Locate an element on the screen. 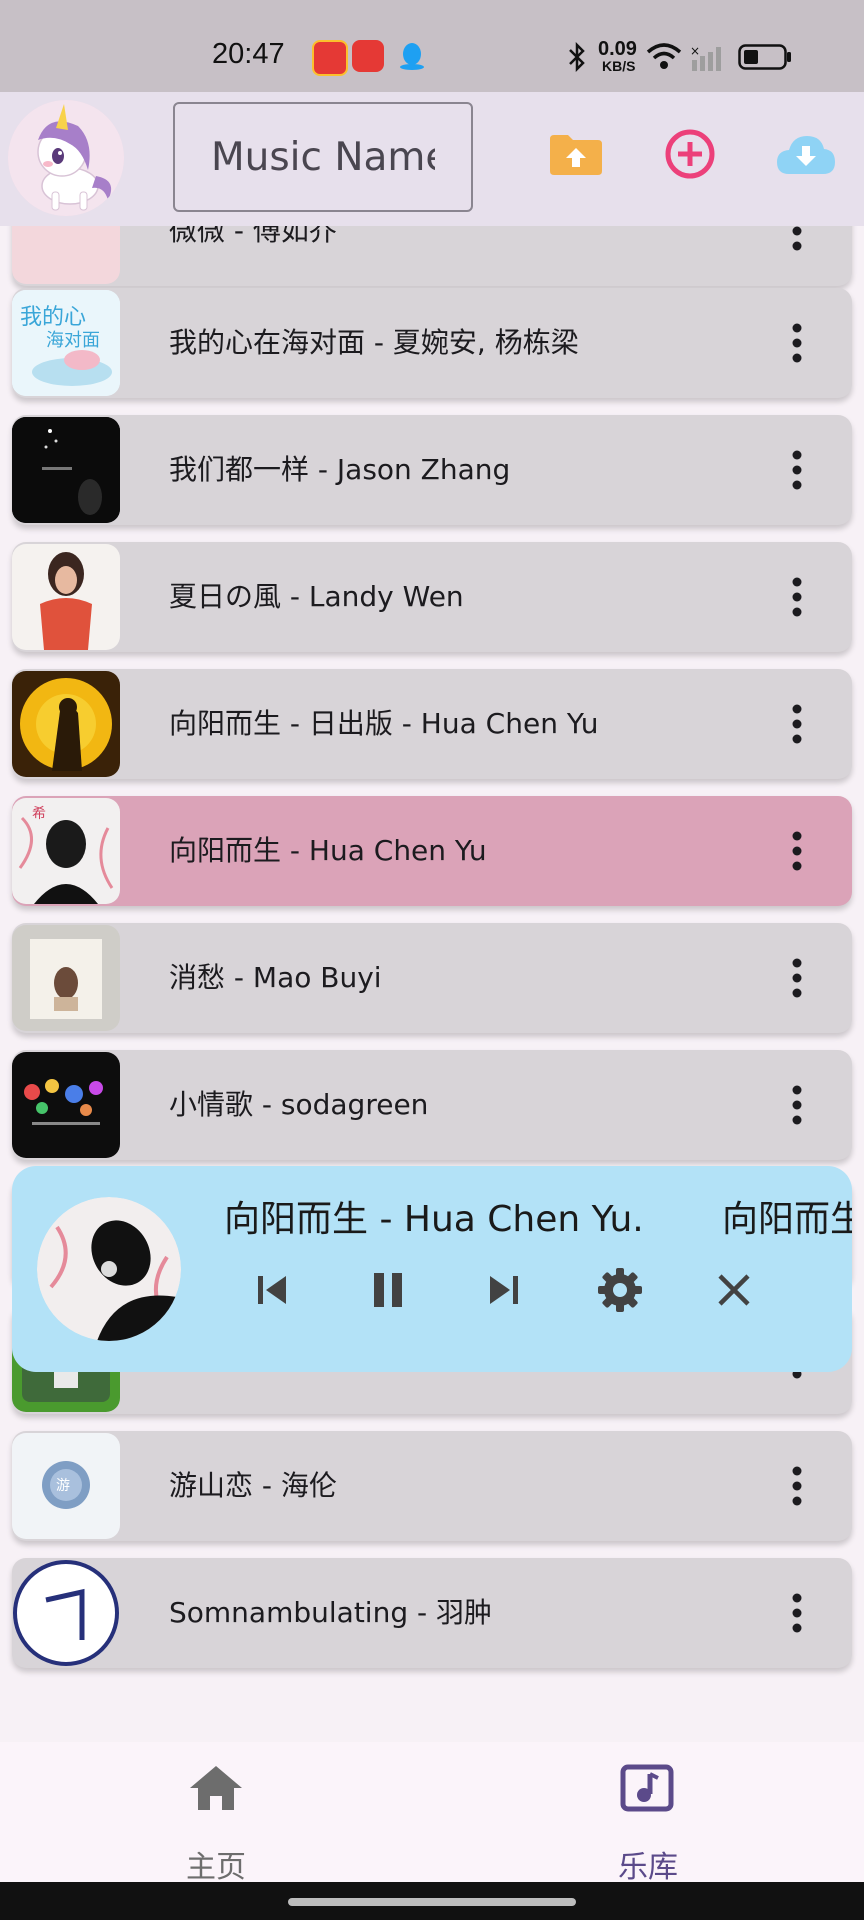 Image resolution: width=864 pixels, height=1920 pixels. next-button is located at coordinates (504, 1290).